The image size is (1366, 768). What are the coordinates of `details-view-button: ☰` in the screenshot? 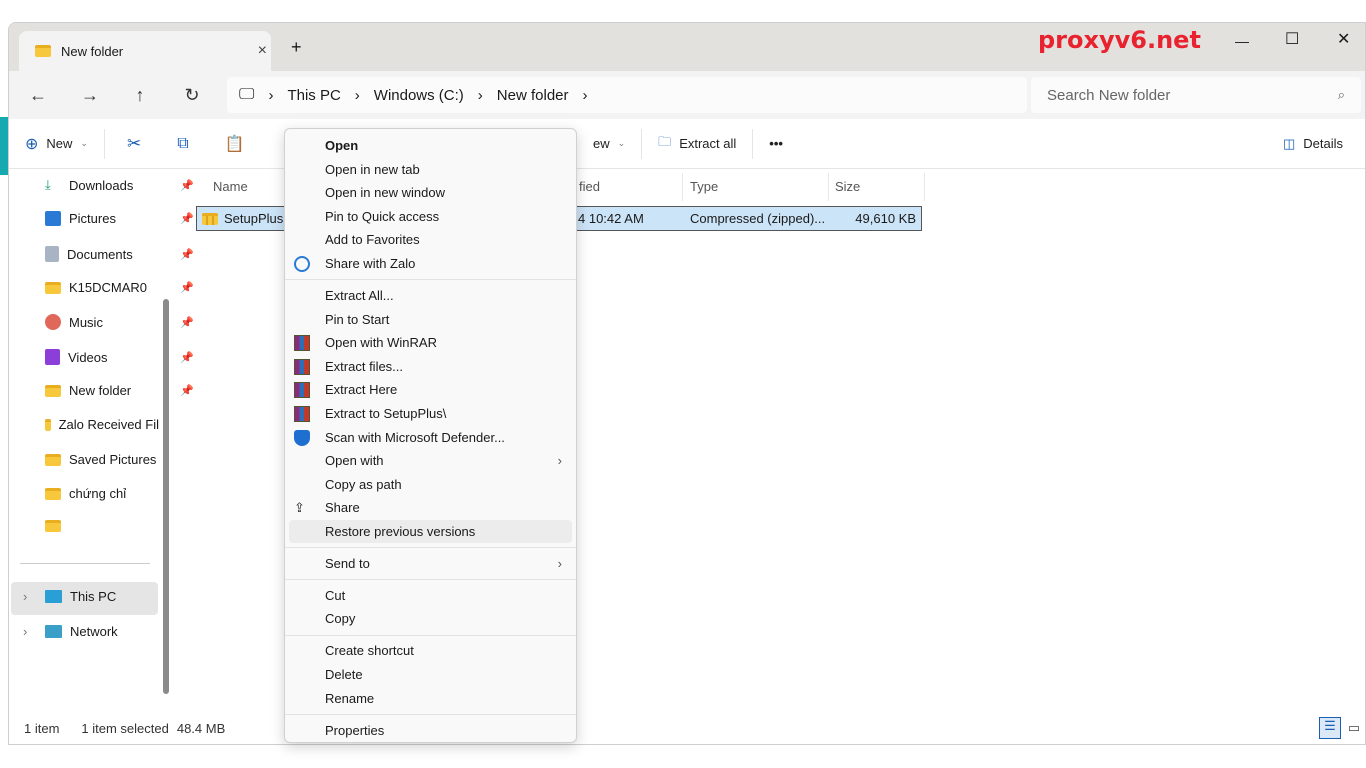 It's located at (1330, 728).